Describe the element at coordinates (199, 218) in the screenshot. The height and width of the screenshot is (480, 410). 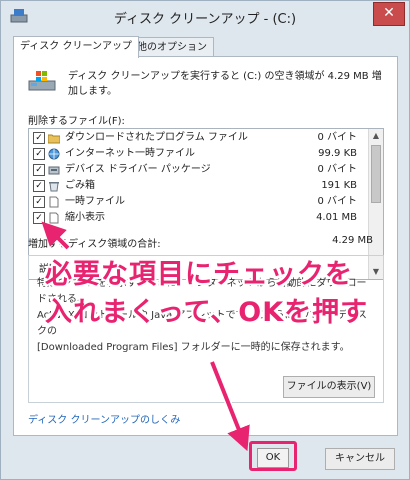
I see `file-row: ✓ 縮小表示 4.01 MB` at that location.